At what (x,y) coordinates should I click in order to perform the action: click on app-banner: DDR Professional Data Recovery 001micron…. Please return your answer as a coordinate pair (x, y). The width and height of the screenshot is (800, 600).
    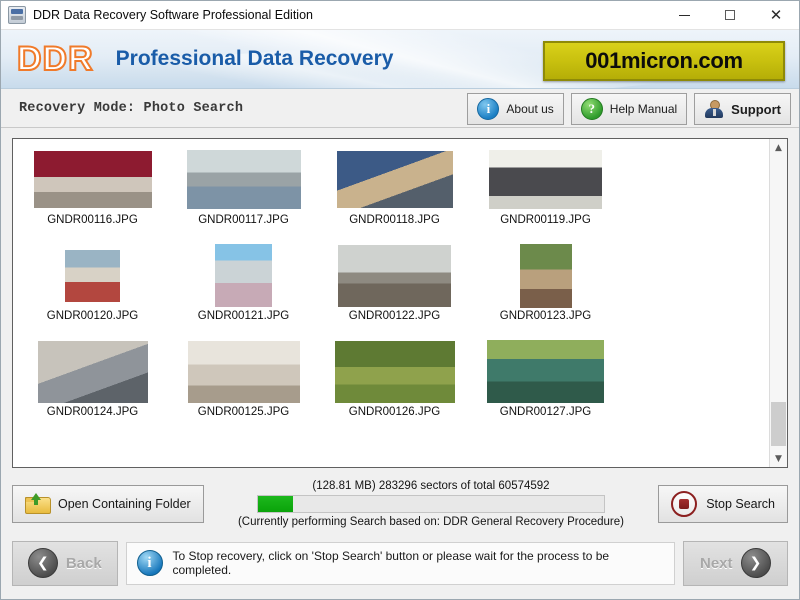
    Looking at the image, I should click on (400, 59).